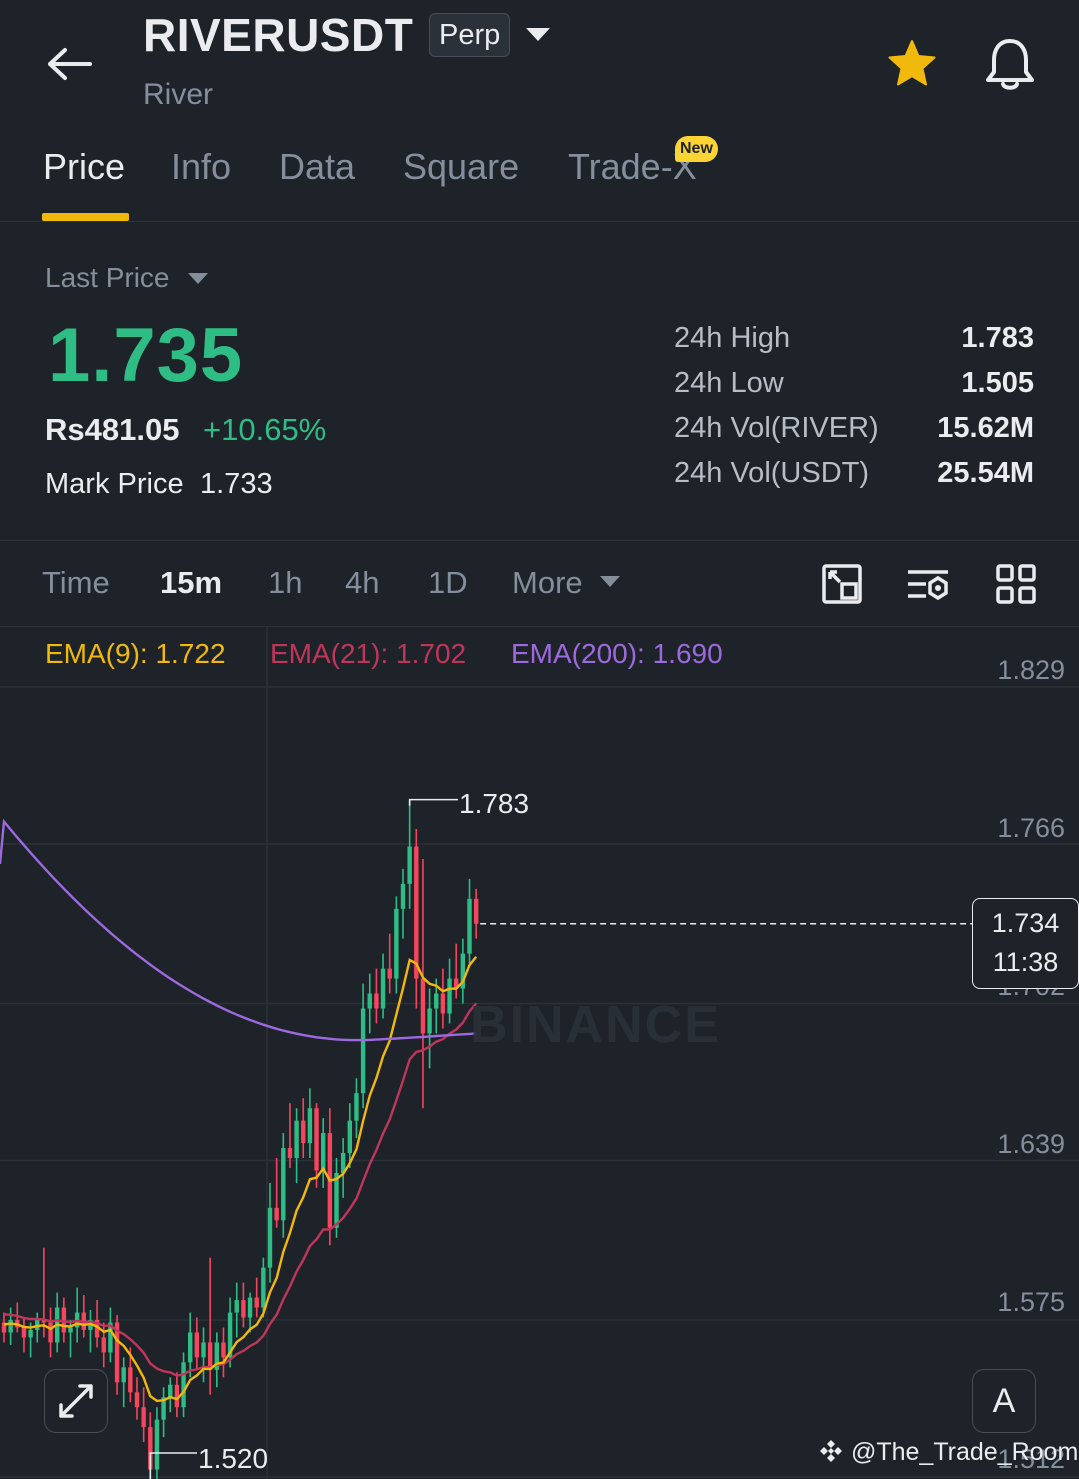  I want to click on tab-price: Price, so click(84, 167).